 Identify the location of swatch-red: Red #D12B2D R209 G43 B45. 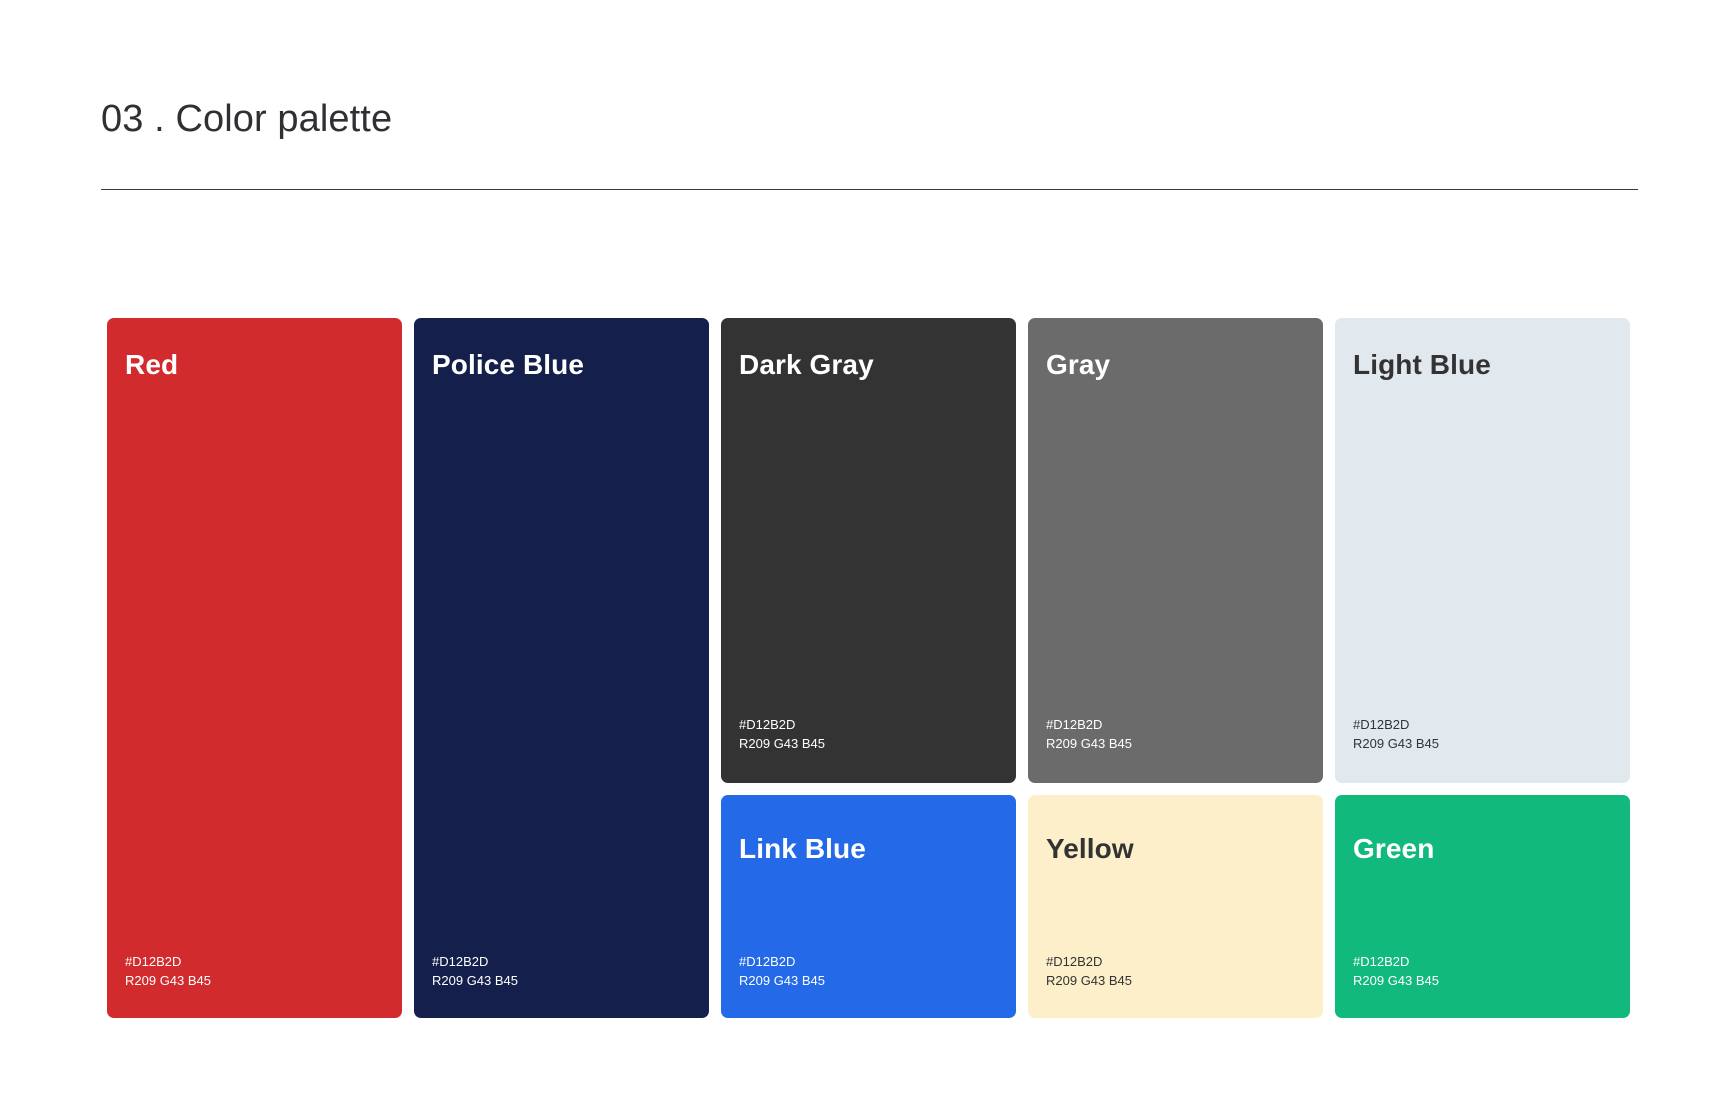
(254, 668).